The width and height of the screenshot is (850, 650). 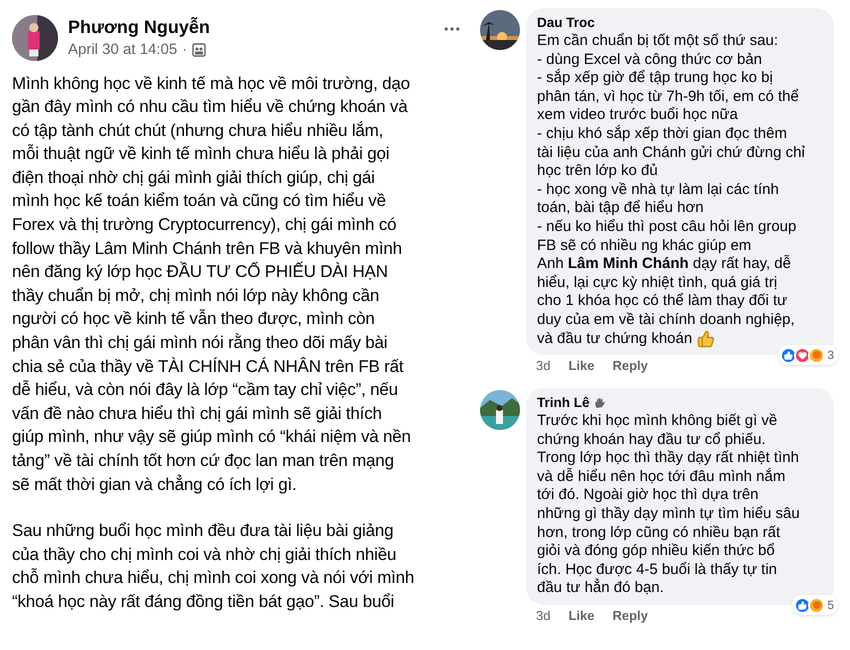 I want to click on comment-author: Trinh Lê, so click(x=563, y=403).